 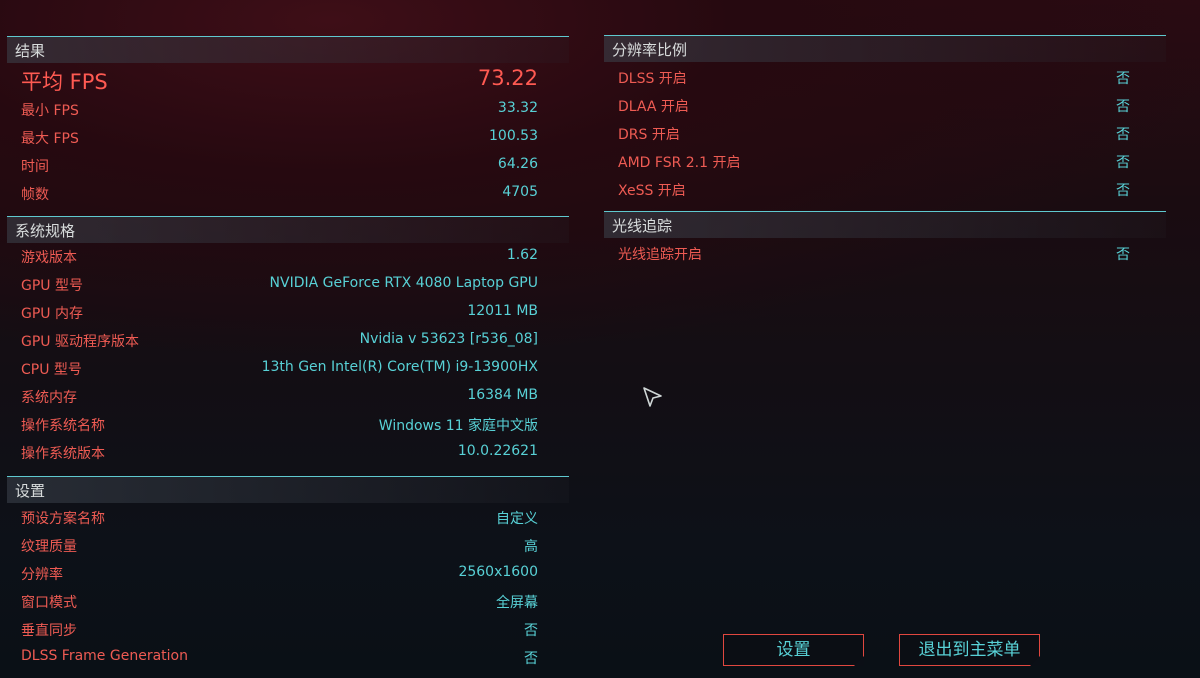 I want to click on settings-section-header: 设置, so click(x=288, y=489).